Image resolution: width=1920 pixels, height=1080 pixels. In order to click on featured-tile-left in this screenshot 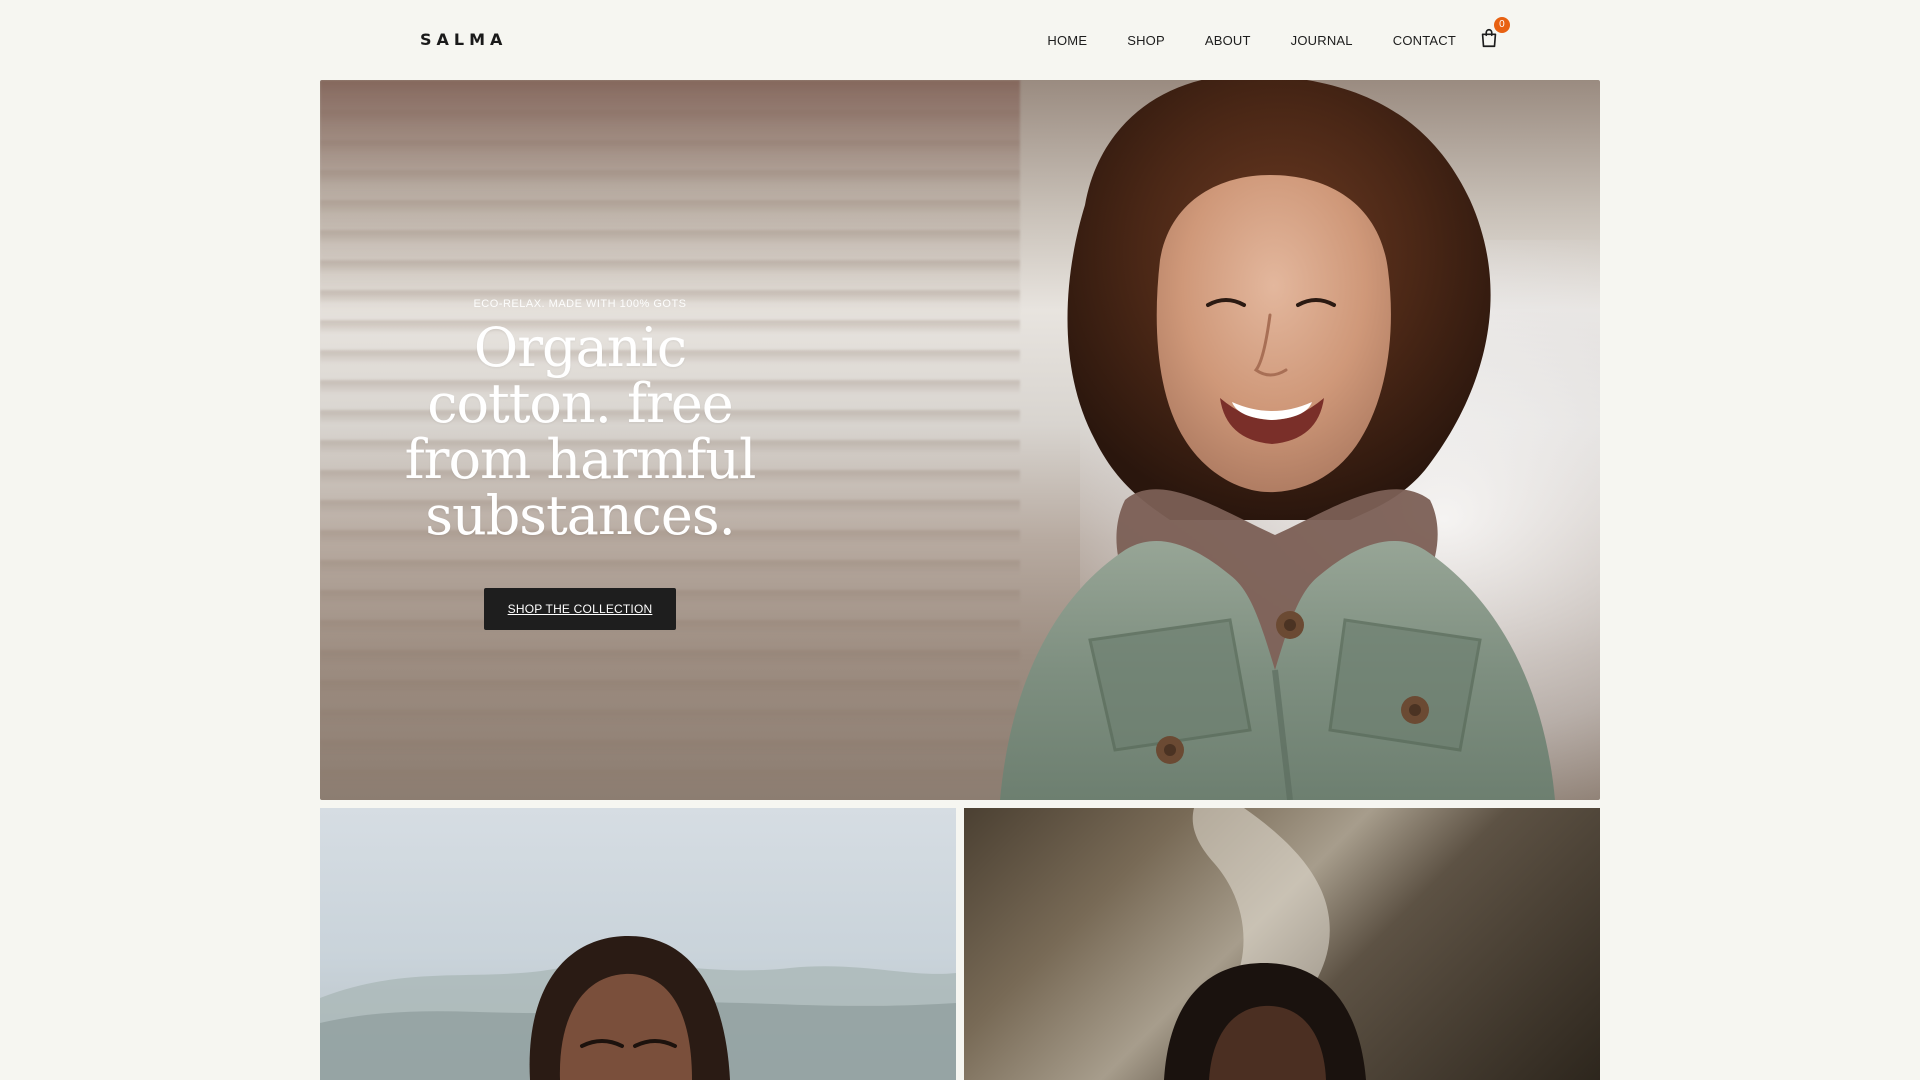, I will do `click(638, 944)`.